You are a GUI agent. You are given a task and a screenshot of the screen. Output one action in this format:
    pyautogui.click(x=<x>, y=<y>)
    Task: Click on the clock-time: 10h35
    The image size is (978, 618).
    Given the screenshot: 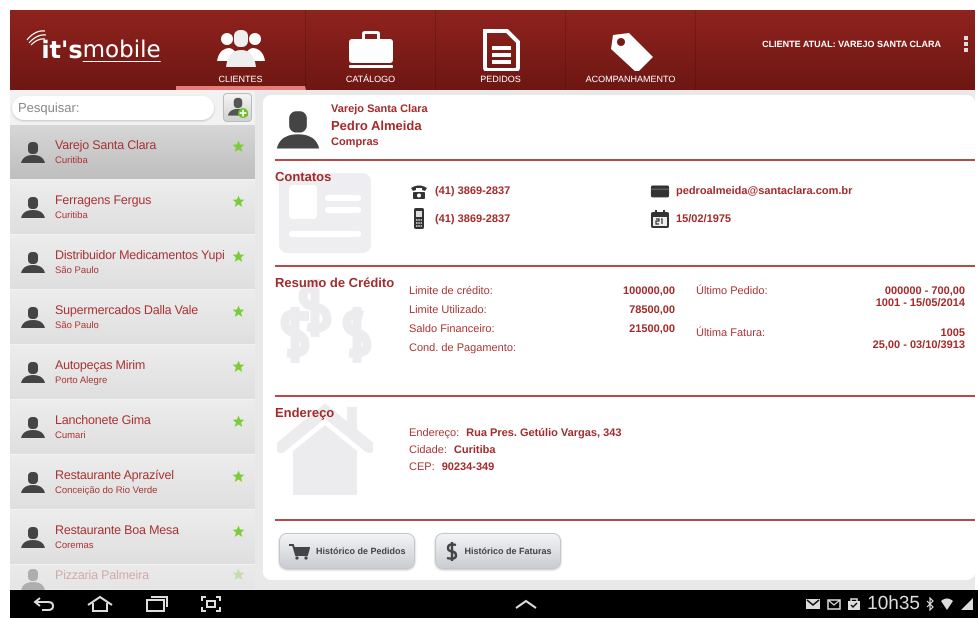 What is the action you would take?
    pyautogui.click(x=893, y=604)
    